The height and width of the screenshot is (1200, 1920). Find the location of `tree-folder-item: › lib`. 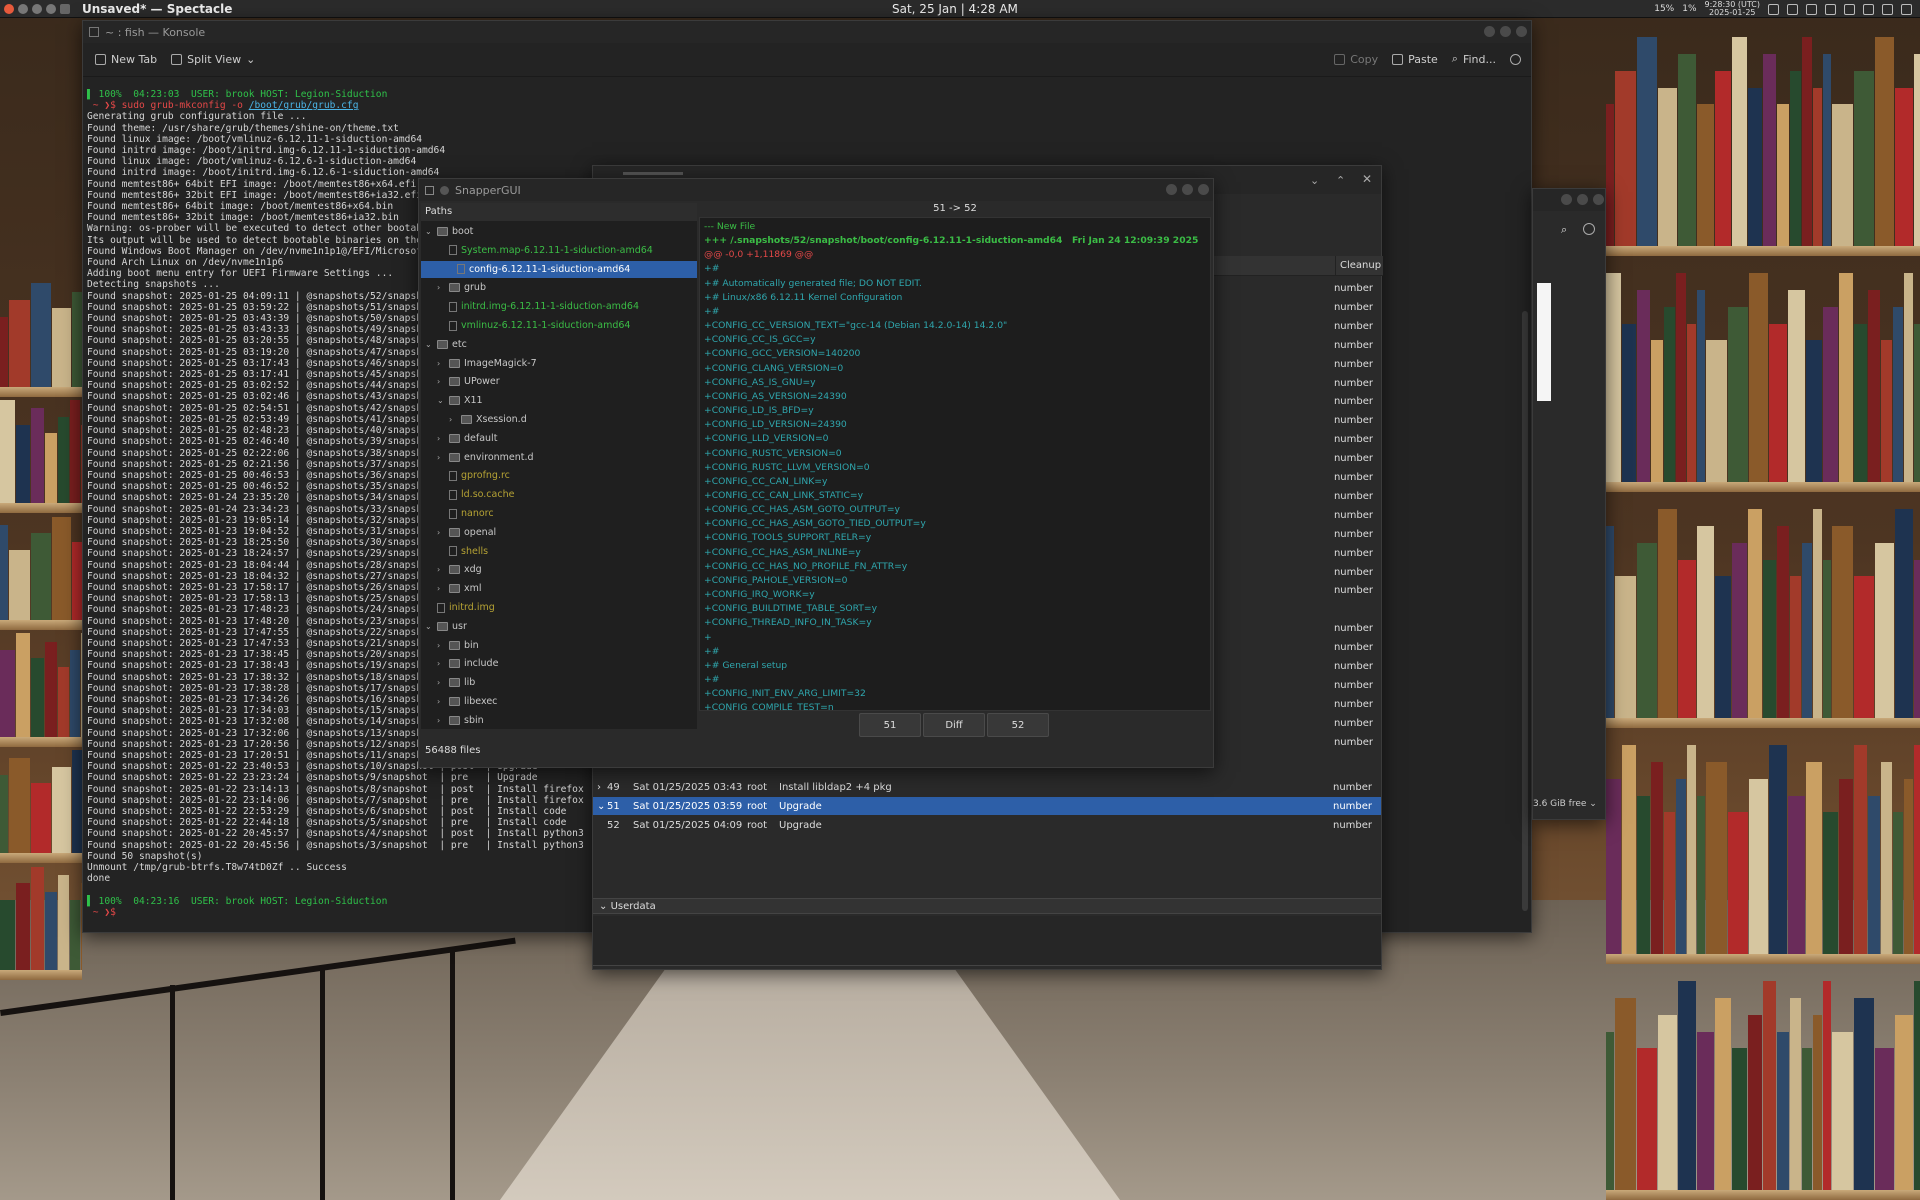

tree-folder-item: › lib is located at coordinates (456, 682).